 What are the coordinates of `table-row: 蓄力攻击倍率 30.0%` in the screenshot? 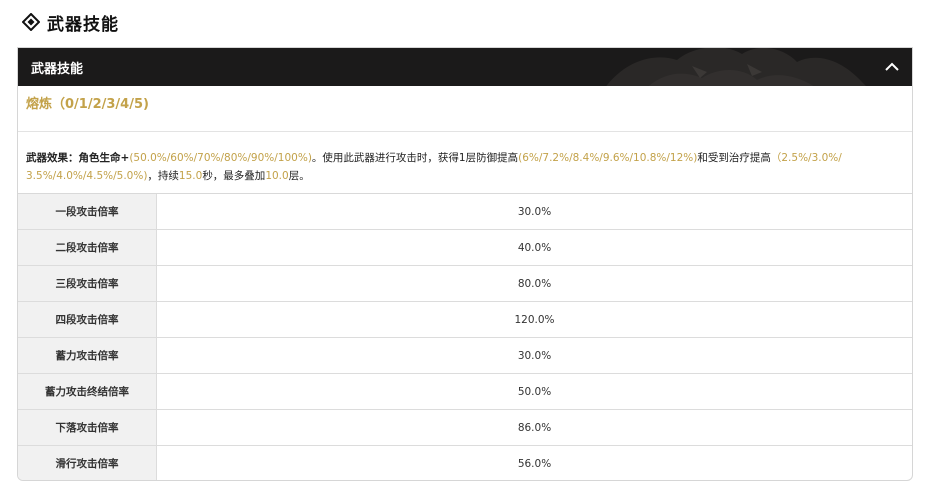 It's located at (465, 355).